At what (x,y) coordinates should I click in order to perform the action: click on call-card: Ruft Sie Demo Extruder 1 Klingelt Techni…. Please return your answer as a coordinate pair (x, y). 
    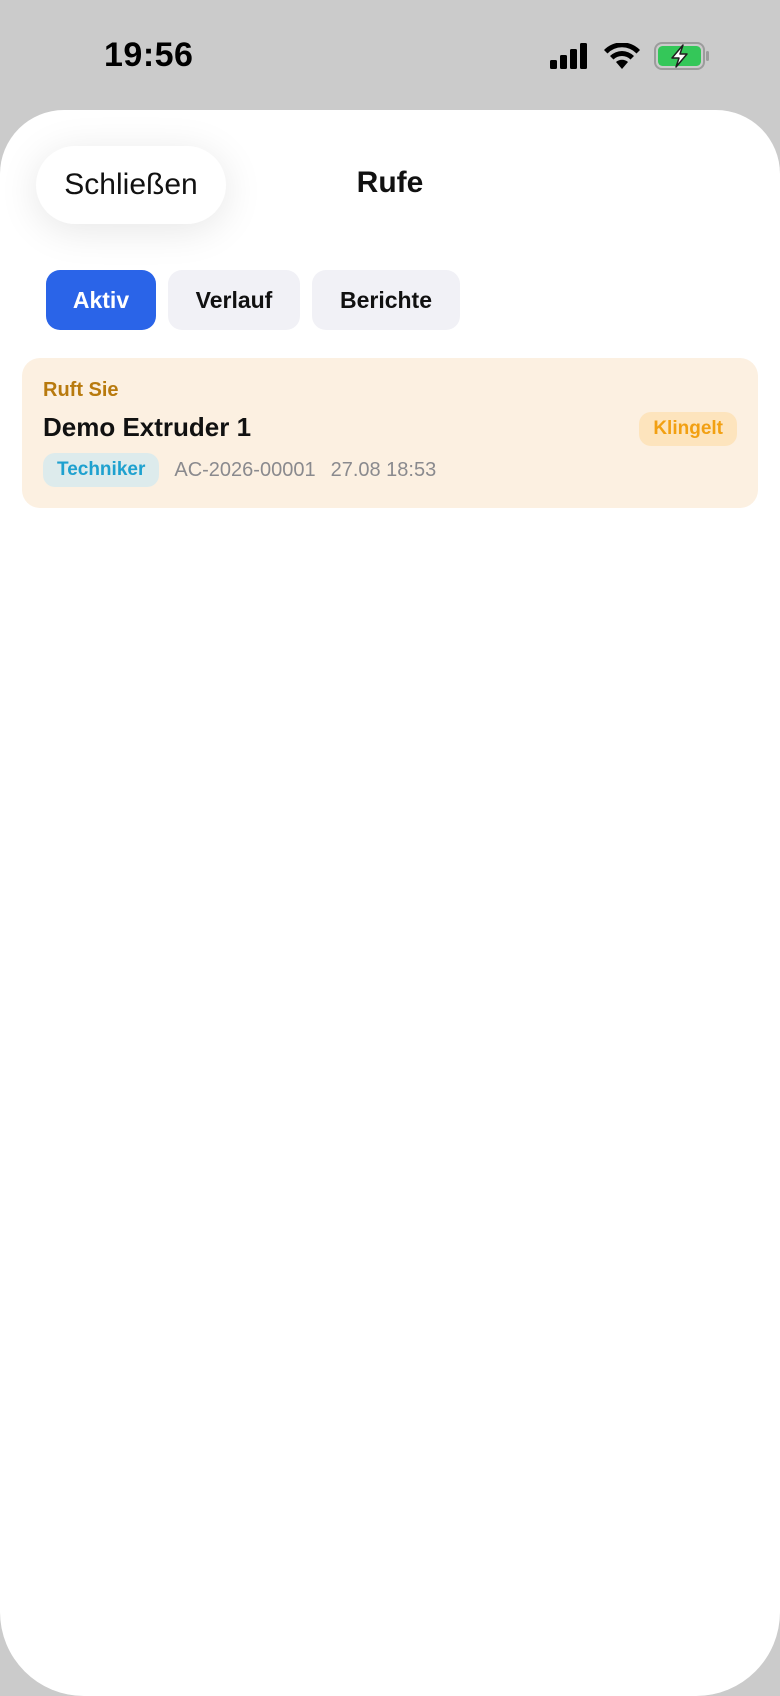
    Looking at the image, I should click on (390, 433).